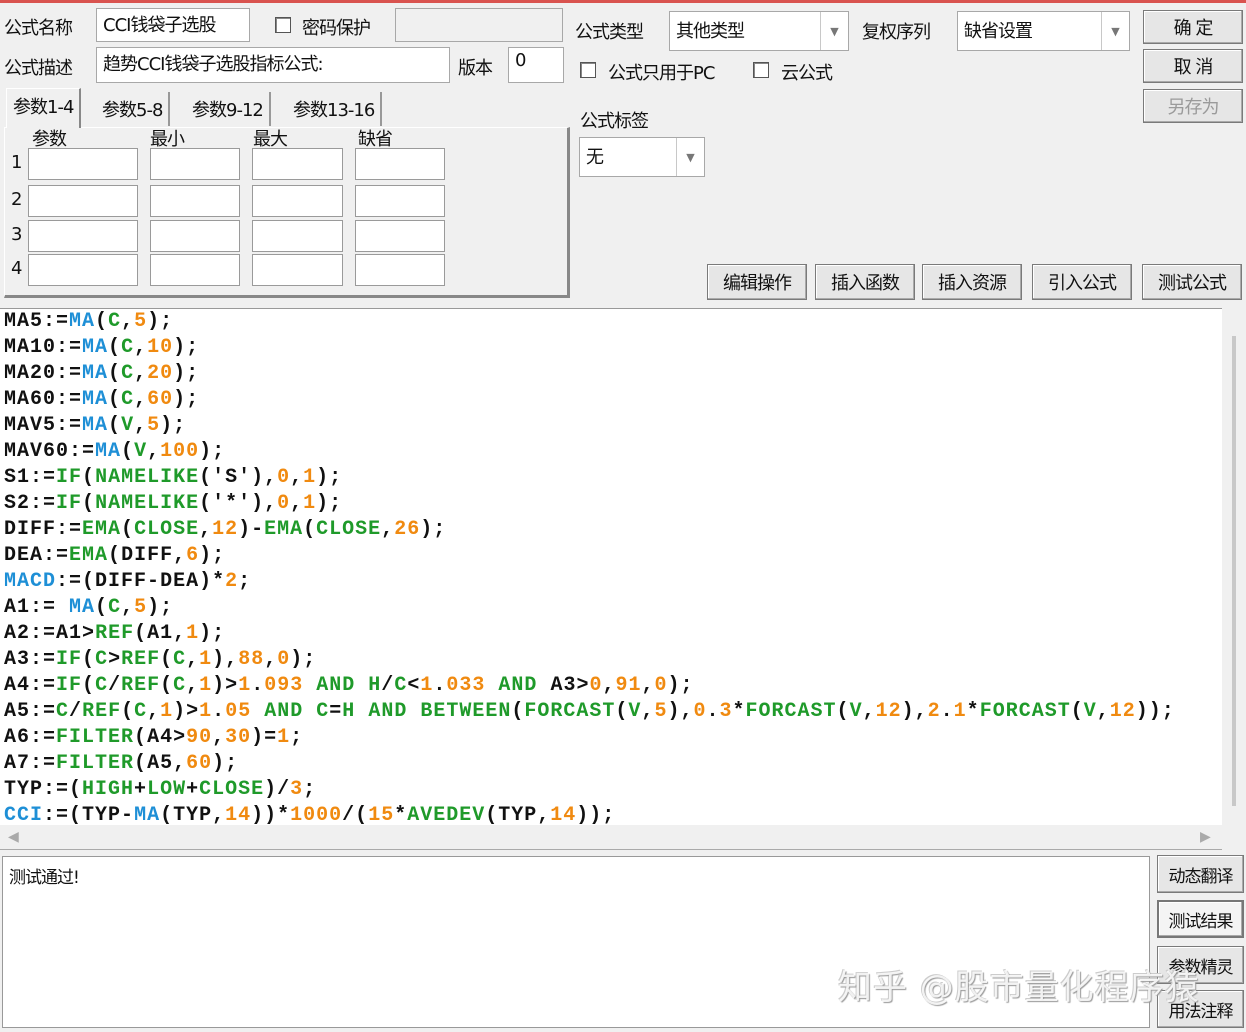 The height and width of the screenshot is (1032, 1246). Describe the element at coordinates (761, 70) in the screenshot. I see `cloud-checkbox` at that location.